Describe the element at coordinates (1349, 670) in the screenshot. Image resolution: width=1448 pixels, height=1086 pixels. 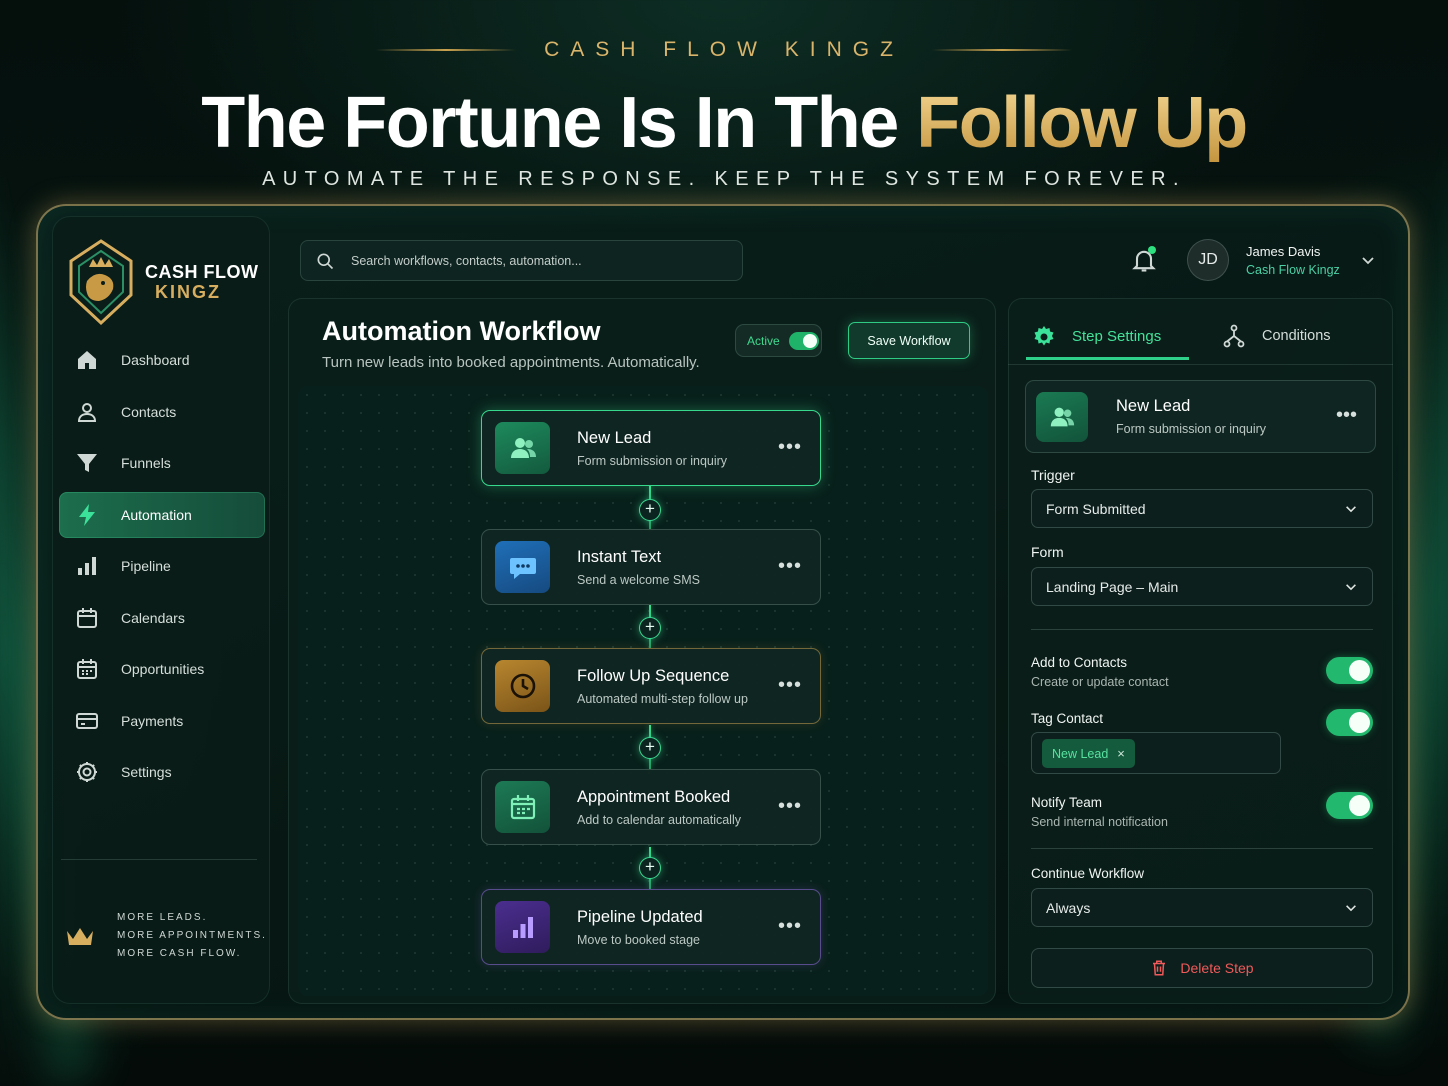
I see `add-to-contacts-toggle` at that location.